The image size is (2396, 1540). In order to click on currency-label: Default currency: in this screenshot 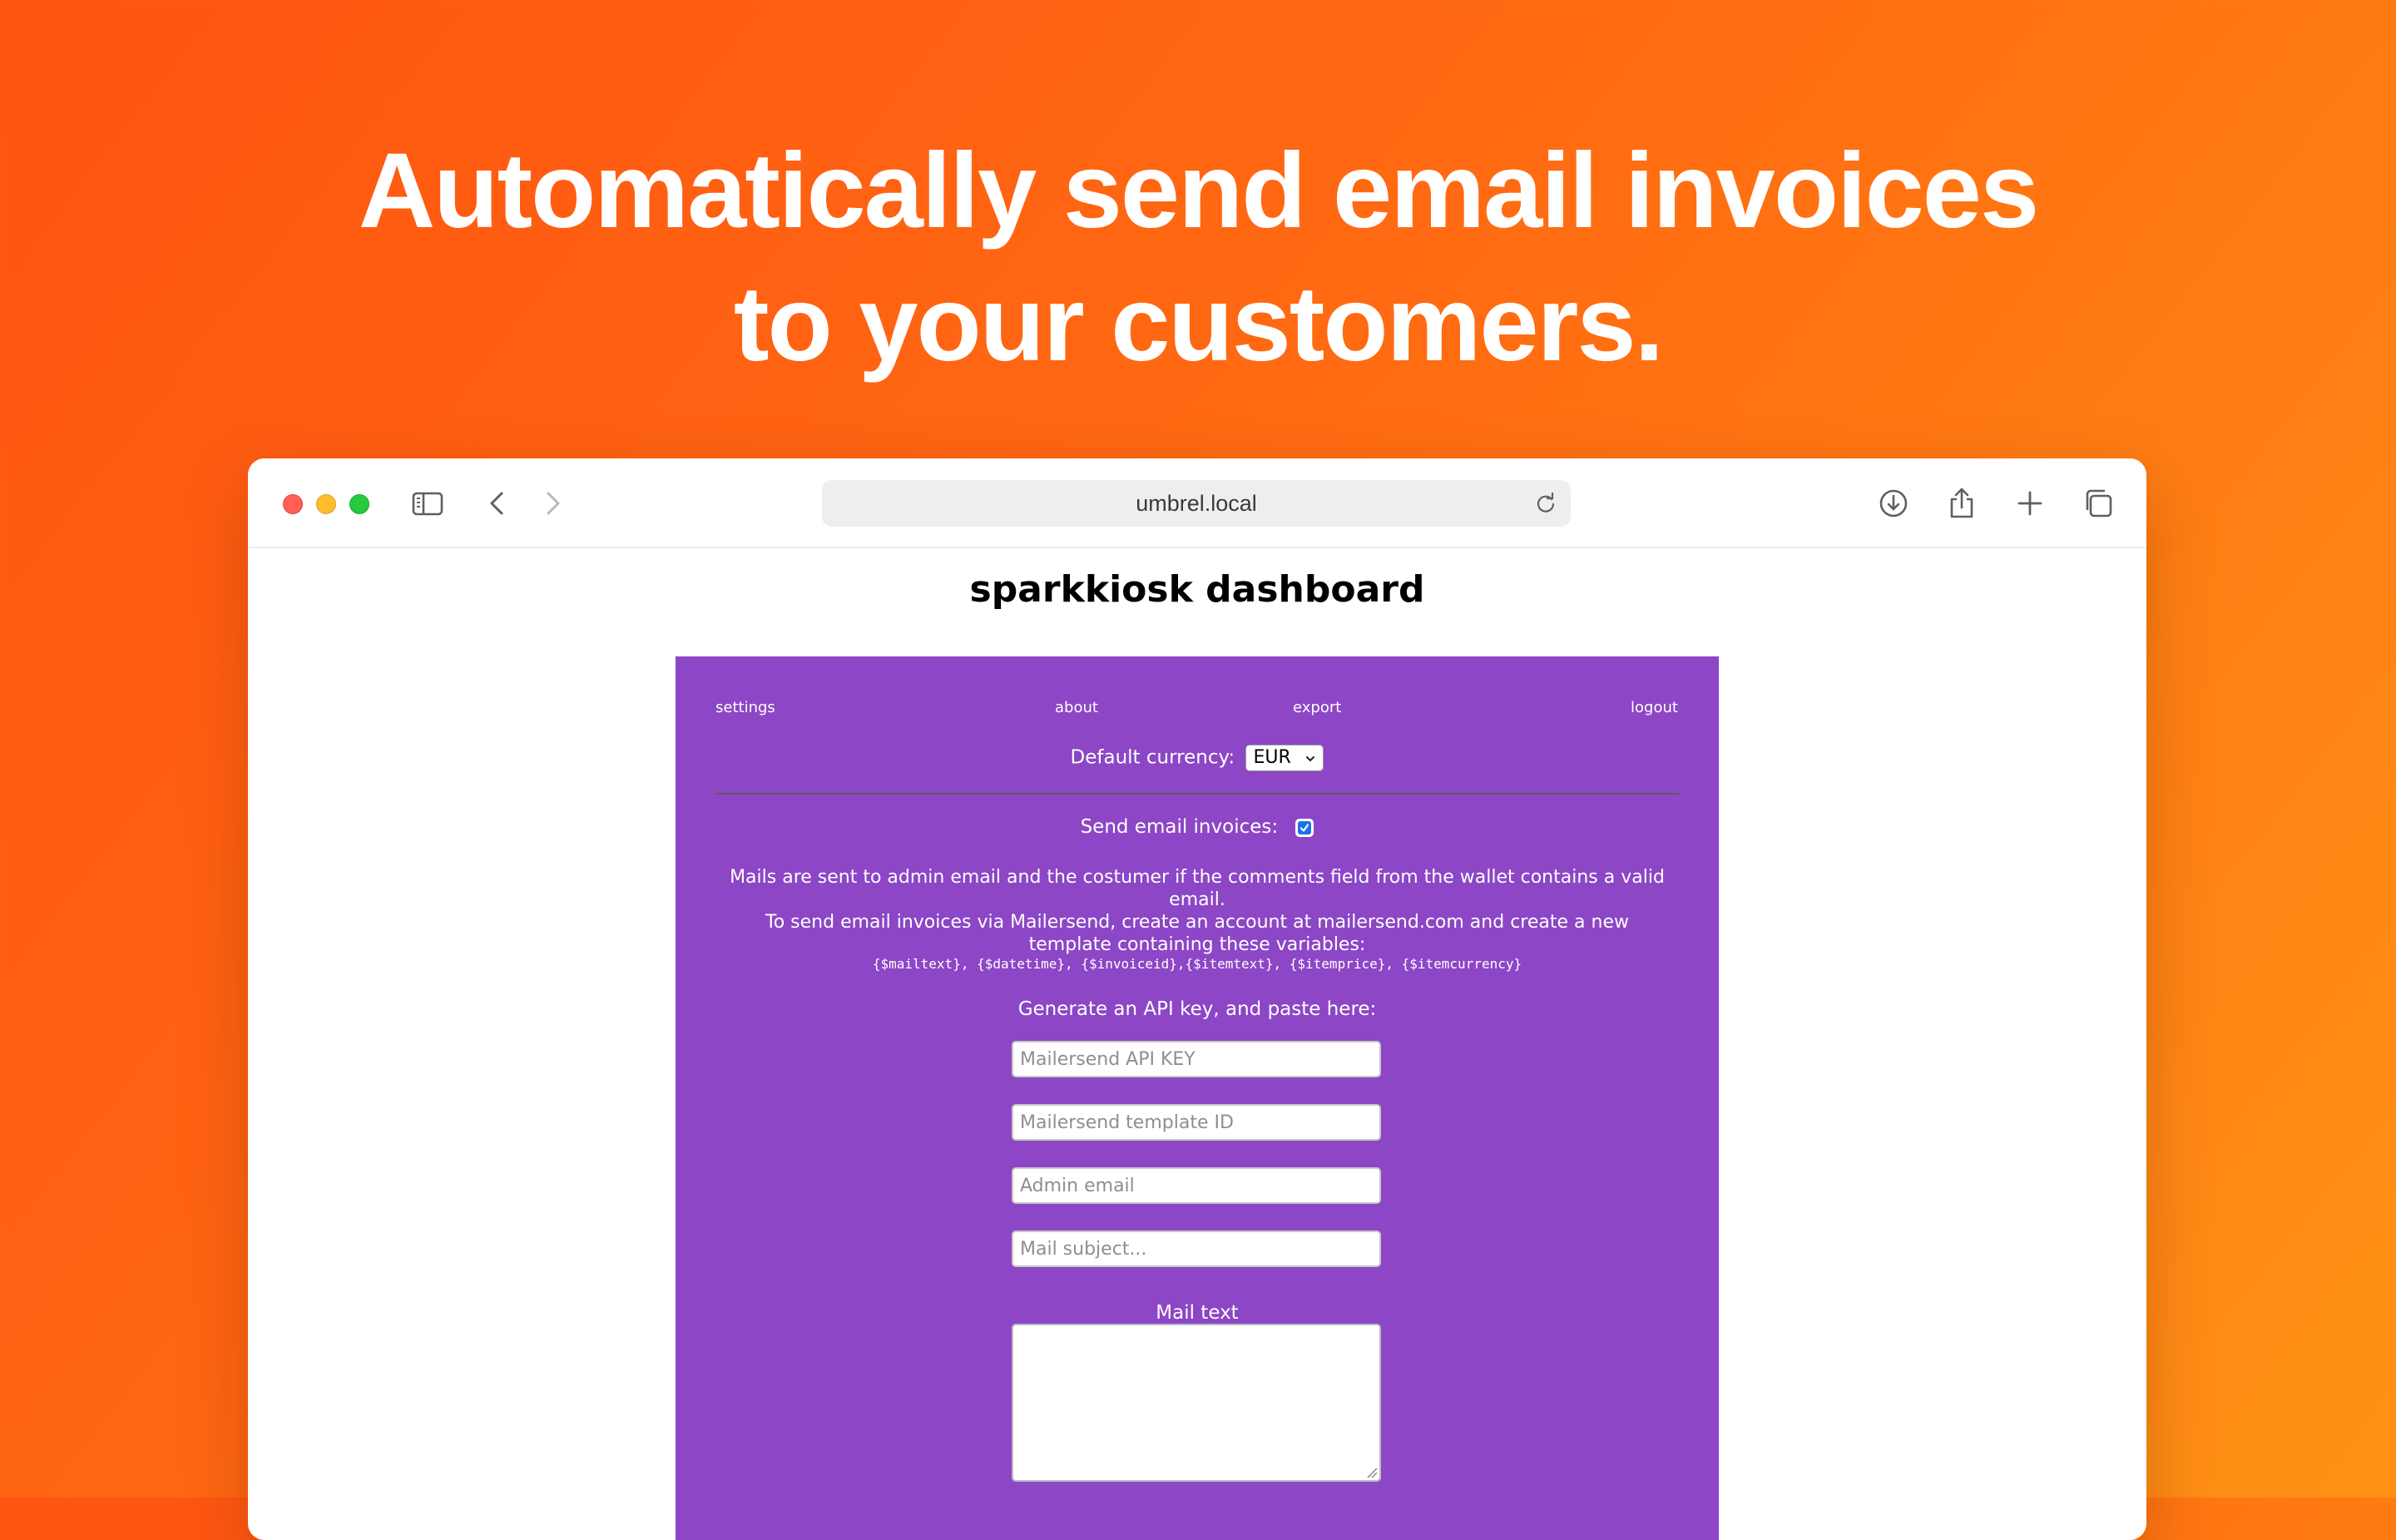, I will do `click(1153, 757)`.